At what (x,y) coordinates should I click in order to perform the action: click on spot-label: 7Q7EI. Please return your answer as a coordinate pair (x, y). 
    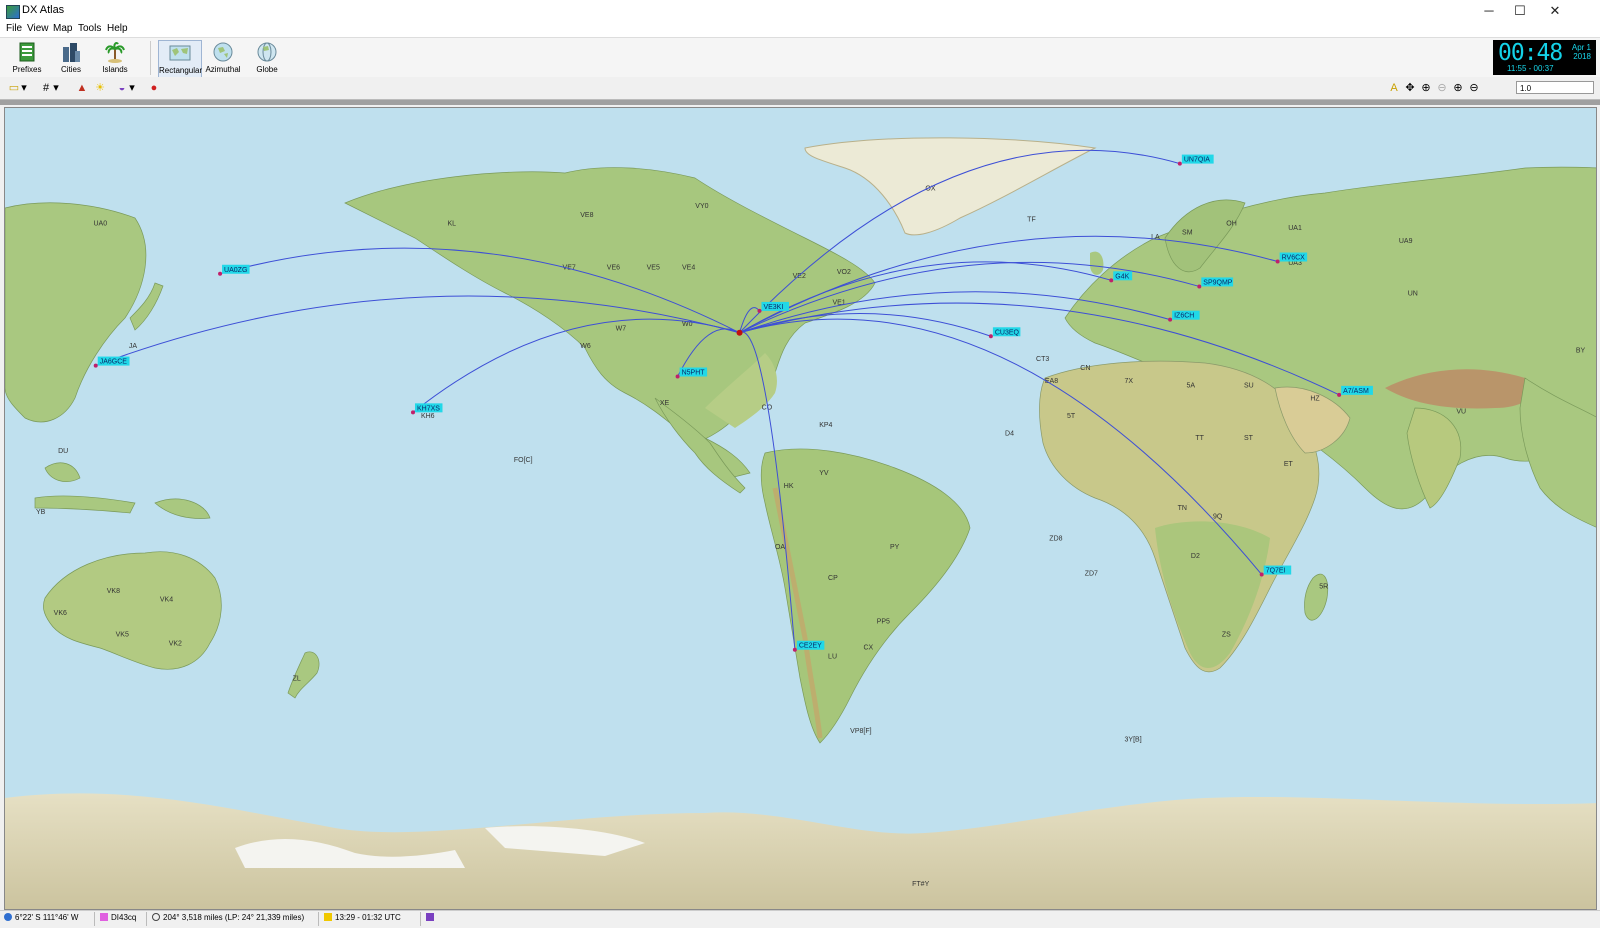
    Looking at the image, I should click on (1276, 571).